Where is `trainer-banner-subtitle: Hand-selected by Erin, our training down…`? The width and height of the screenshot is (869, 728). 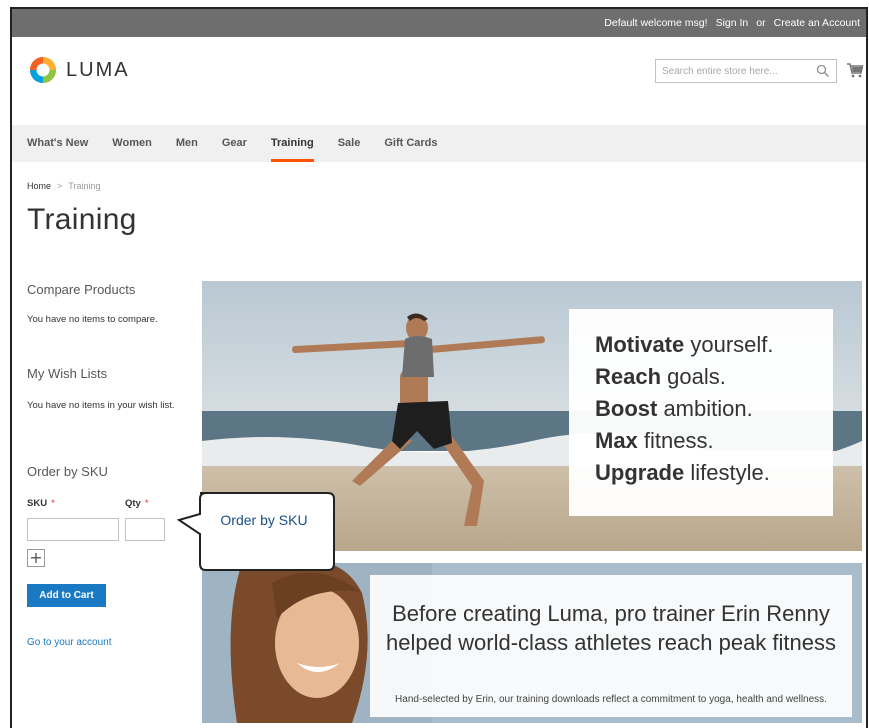
trainer-banner-subtitle: Hand-selected by Erin, our training down… is located at coordinates (611, 699).